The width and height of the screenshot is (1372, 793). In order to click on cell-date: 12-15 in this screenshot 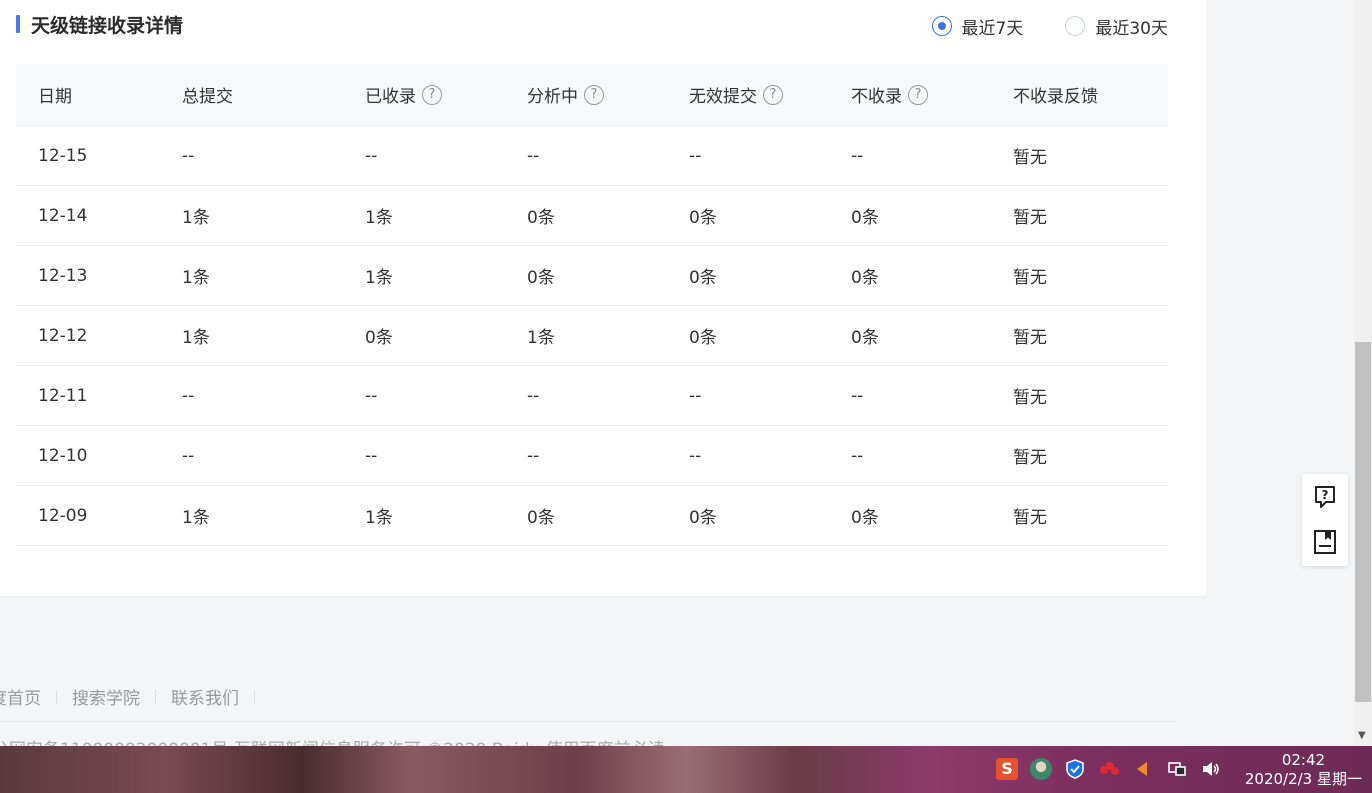, I will do `click(63, 155)`.